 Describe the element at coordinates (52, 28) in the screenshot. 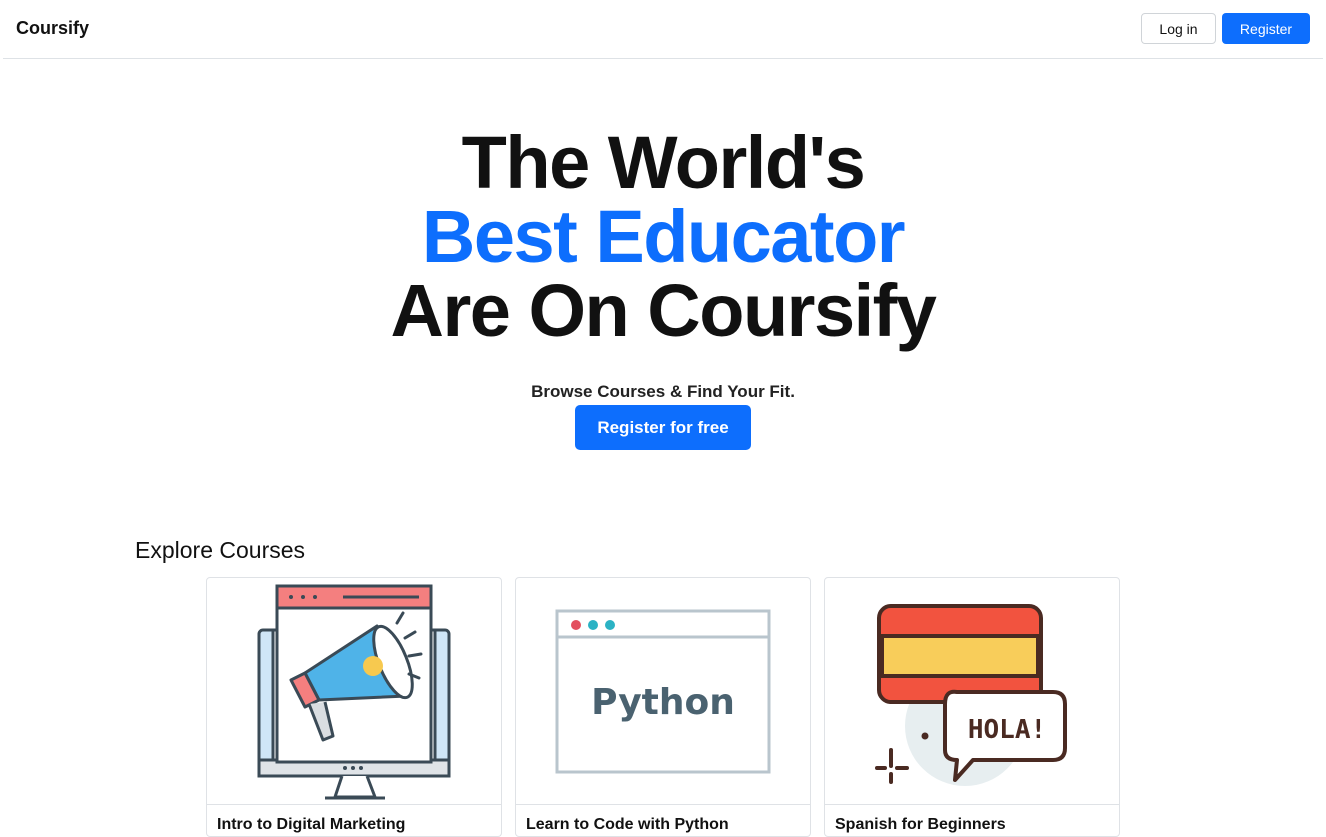

I see `brand-logo: Coursify` at that location.